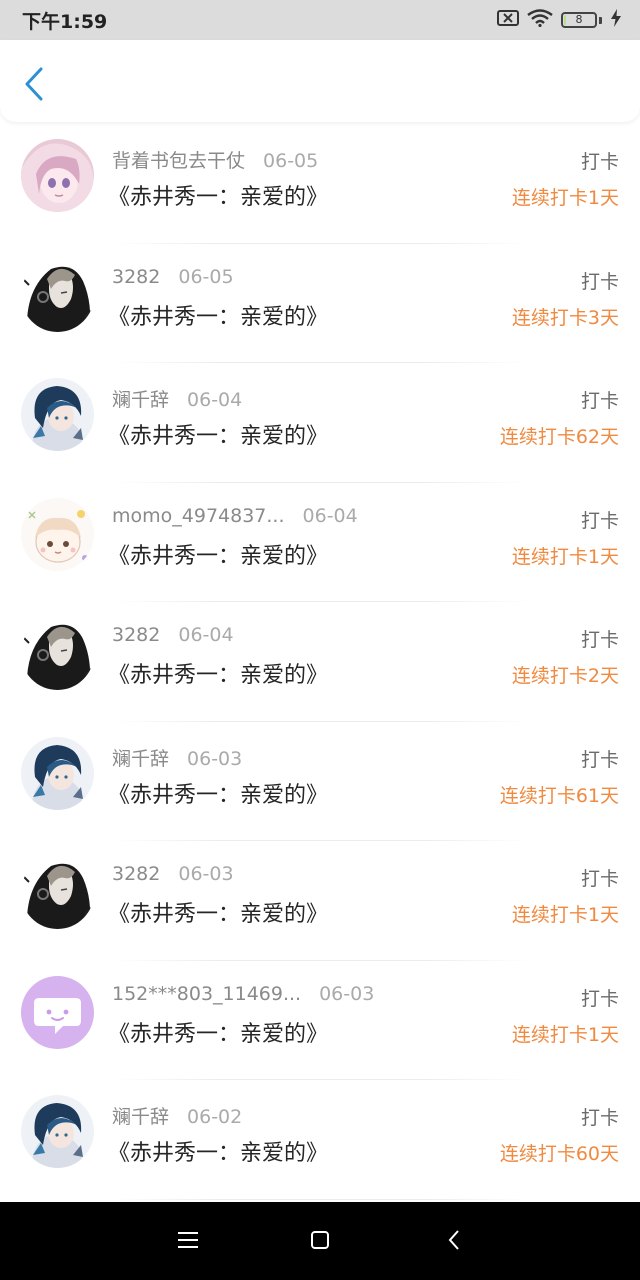  I want to click on item-meta: 3282 06-04, so click(173, 635).